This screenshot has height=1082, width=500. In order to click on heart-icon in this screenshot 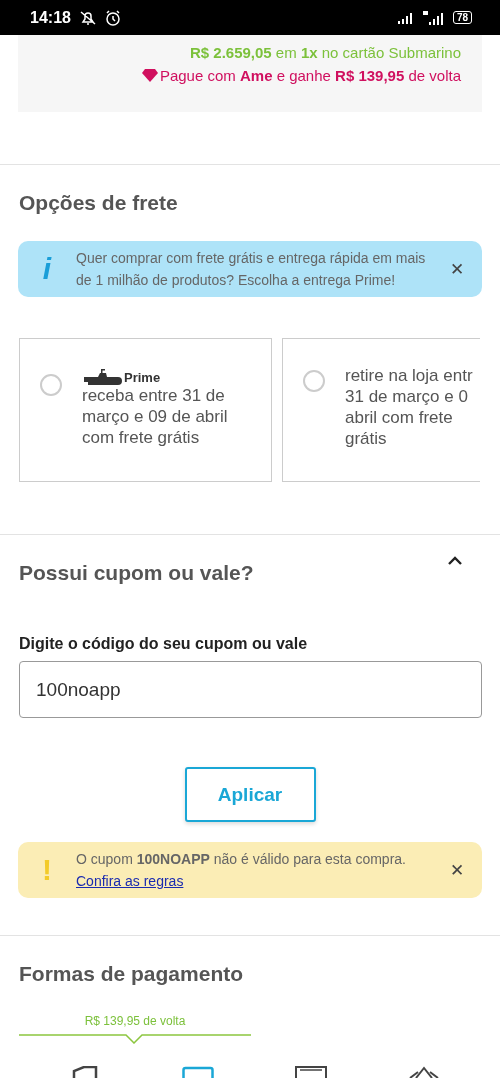, I will do `click(149, 75)`.